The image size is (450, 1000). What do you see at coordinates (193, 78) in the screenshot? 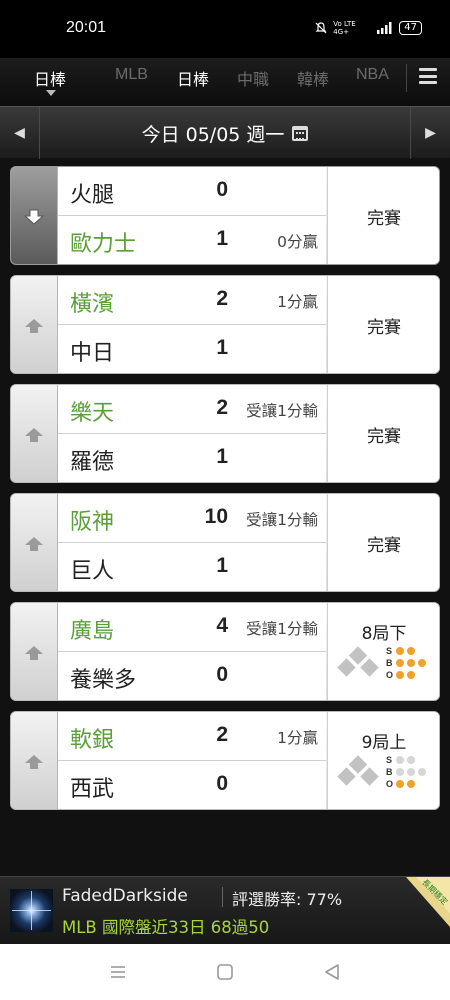
I see `tab-japan-baseball: 日棒` at bounding box center [193, 78].